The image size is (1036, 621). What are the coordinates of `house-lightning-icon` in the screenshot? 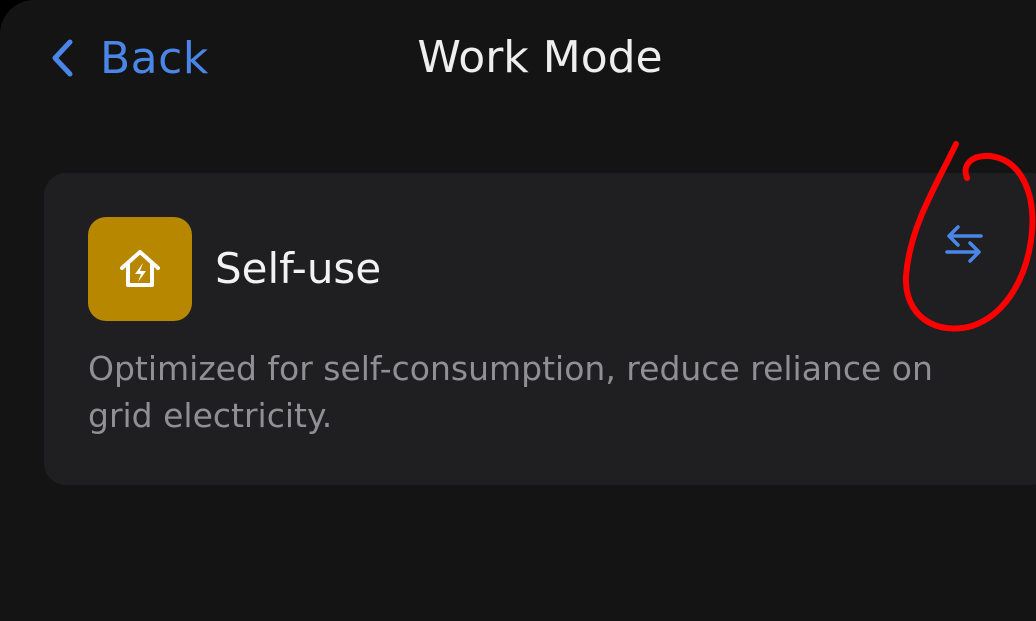 It's located at (140, 269).